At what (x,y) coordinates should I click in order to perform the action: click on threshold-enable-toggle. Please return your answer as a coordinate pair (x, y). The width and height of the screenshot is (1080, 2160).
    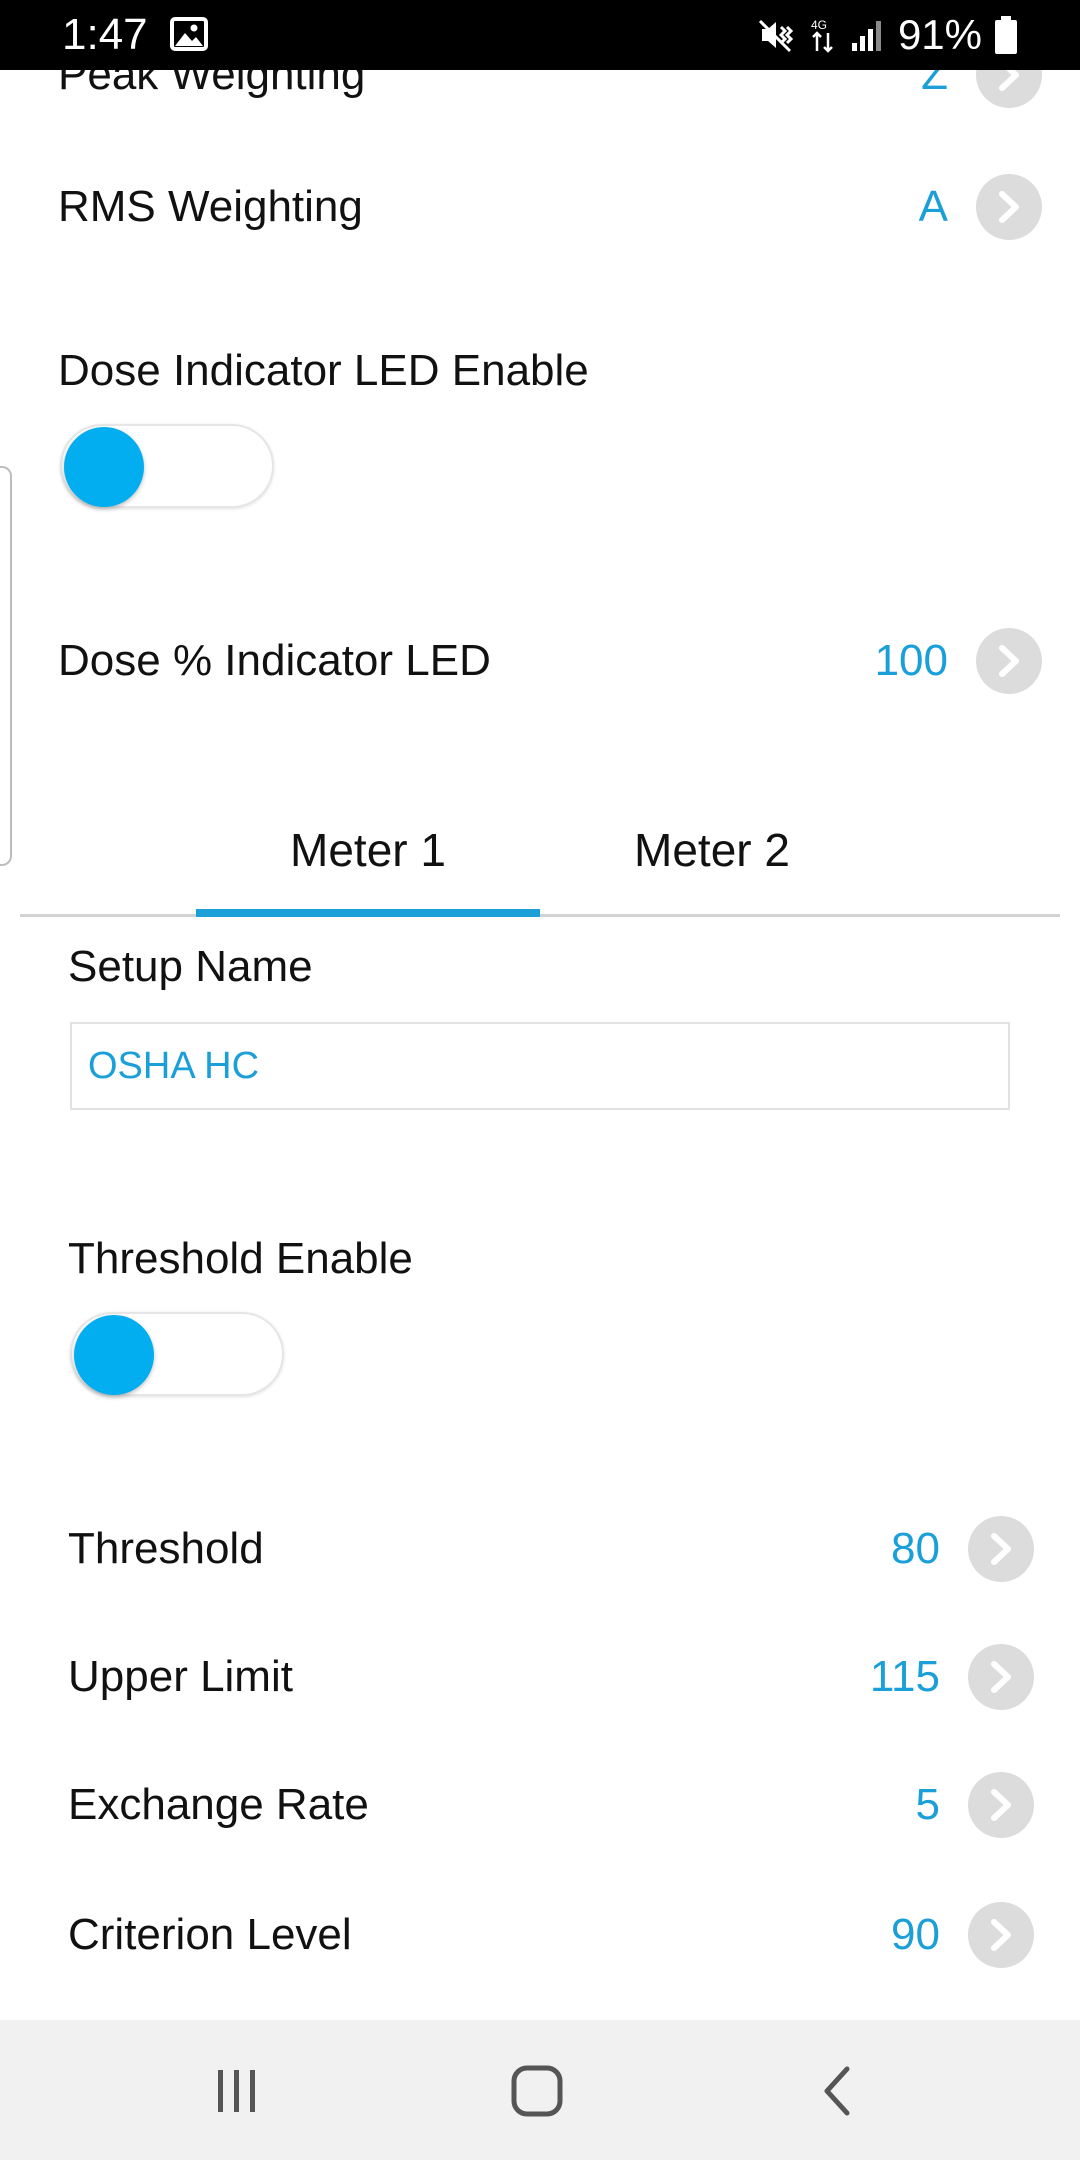
    Looking at the image, I should click on (177, 1354).